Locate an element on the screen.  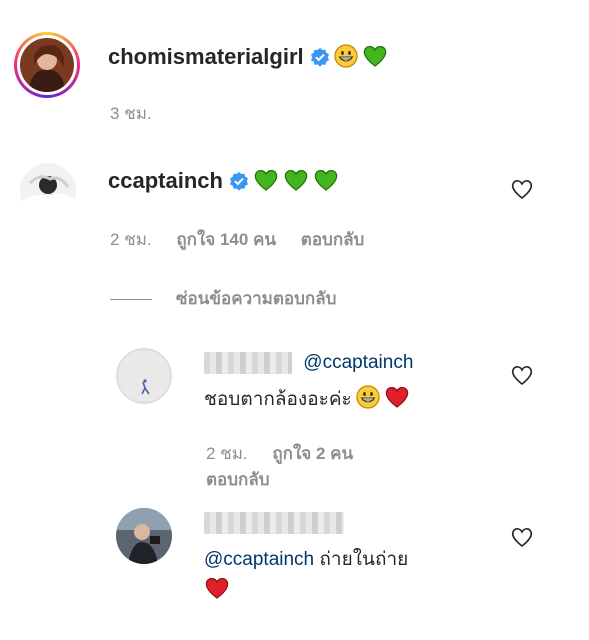
comment-meta: 2 ชม. ถูกใจ 140 คน ตอบกลับ is located at coordinates (247, 239).